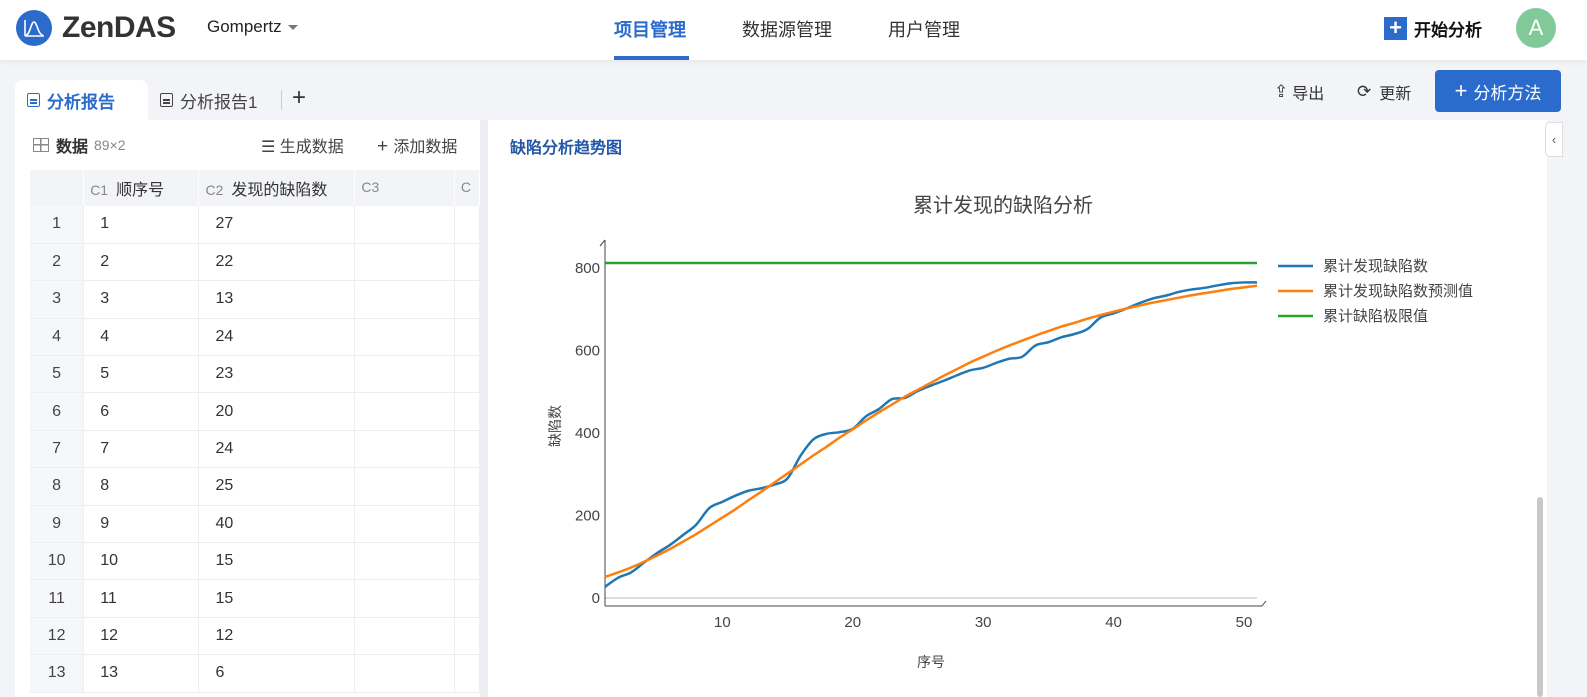 This screenshot has height=697, width=1587. I want to click on x-tick-label: 40, so click(1113, 622).